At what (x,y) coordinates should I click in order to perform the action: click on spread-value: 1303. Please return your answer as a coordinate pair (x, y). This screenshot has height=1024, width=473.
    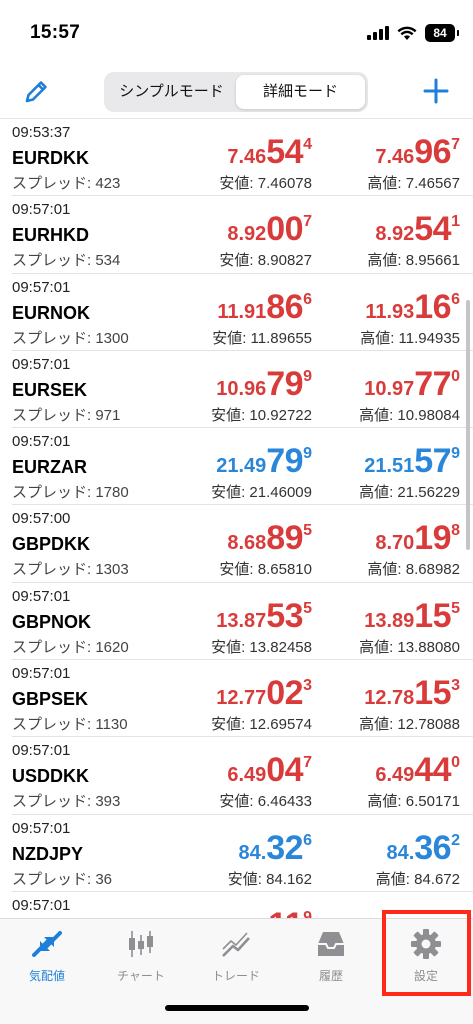
    Looking at the image, I should click on (112, 570).